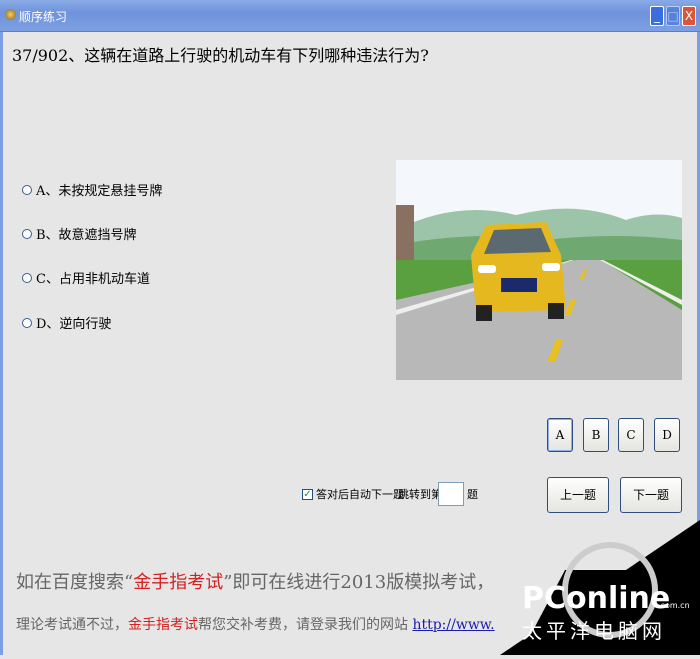 The width and height of the screenshot is (700, 659). What do you see at coordinates (657, 16) in the screenshot?
I see `minimize-button: _` at bounding box center [657, 16].